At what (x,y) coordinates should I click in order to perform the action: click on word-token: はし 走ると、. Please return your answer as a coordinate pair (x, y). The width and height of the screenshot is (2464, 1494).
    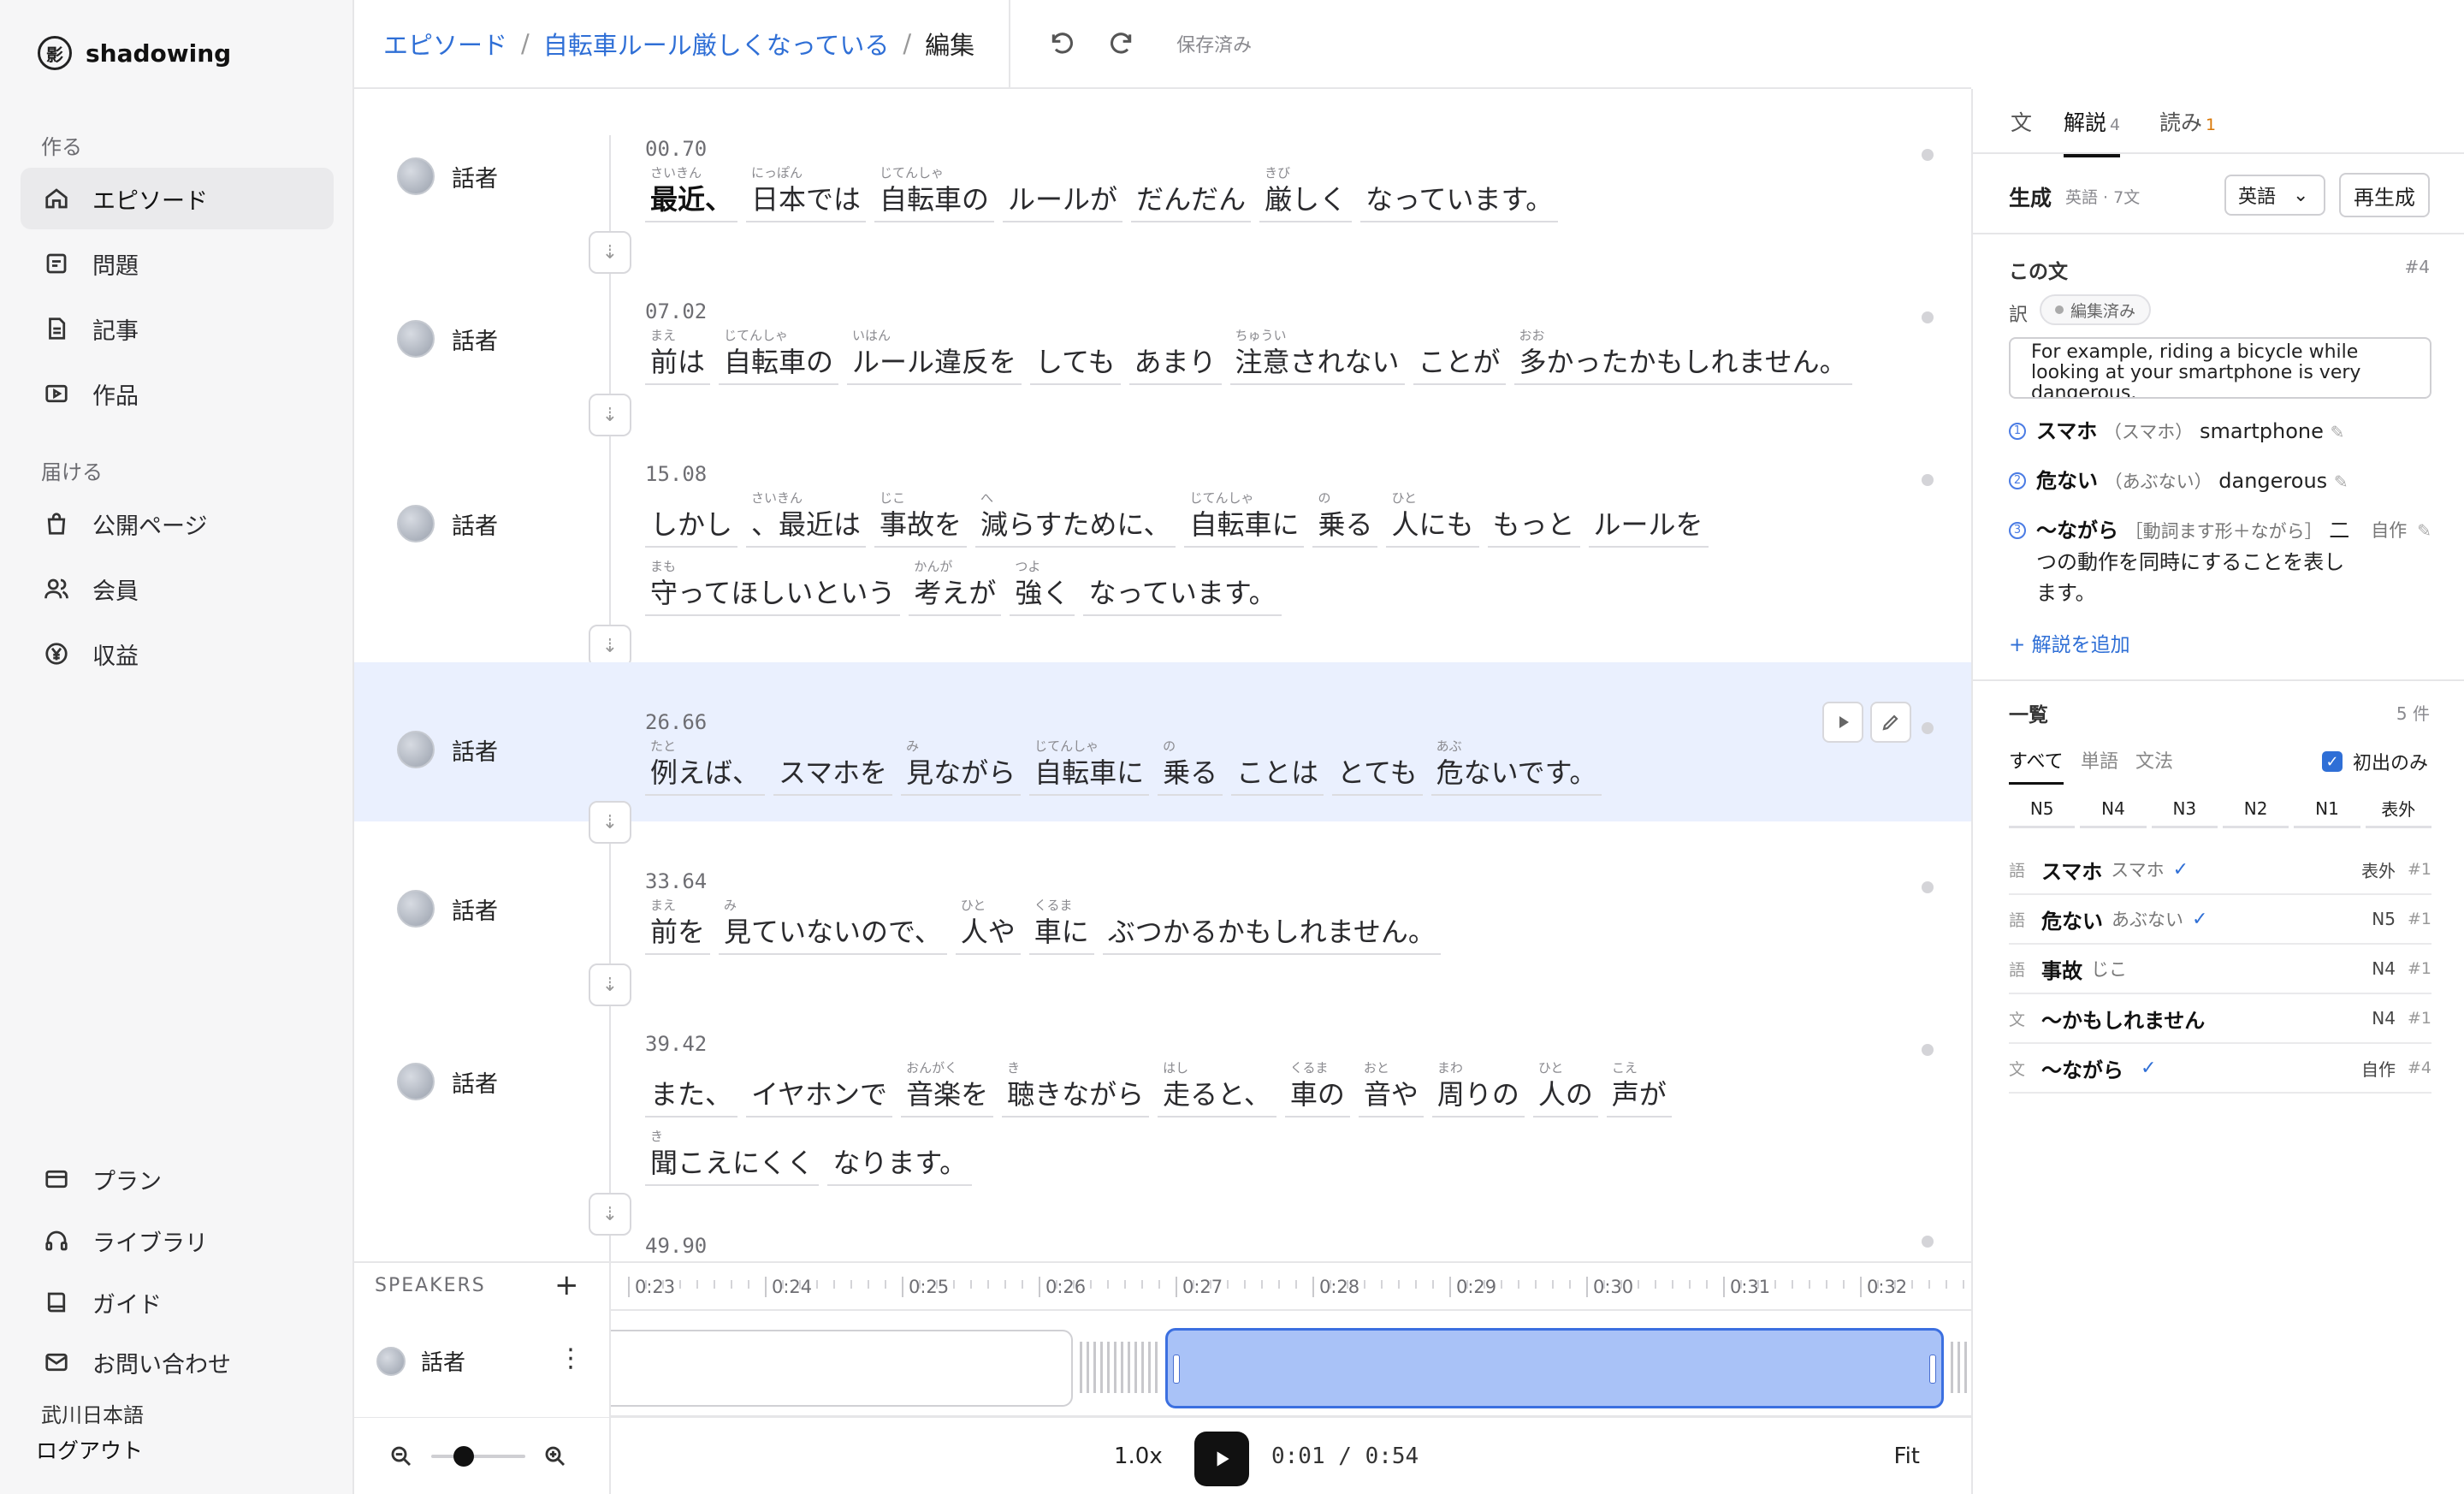
    Looking at the image, I should click on (1217, 1088).